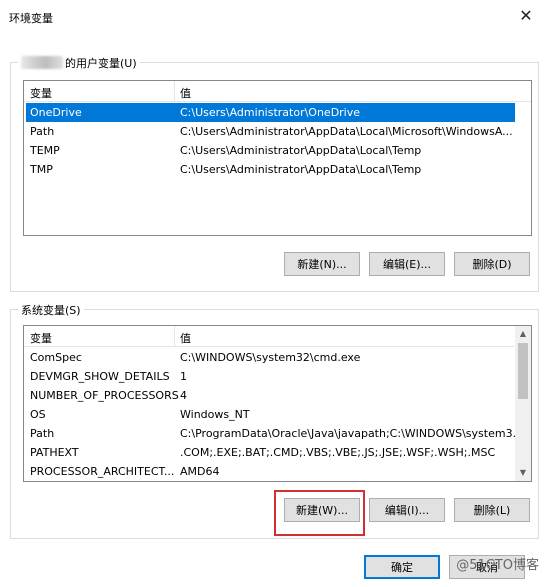 The image size is (547, 587). What do you see at coordinates (269, 376) in the screenshot?
I see `table-row: DEVMGR_SHOW_DETAILS 1` at bounding box center [269, 376].